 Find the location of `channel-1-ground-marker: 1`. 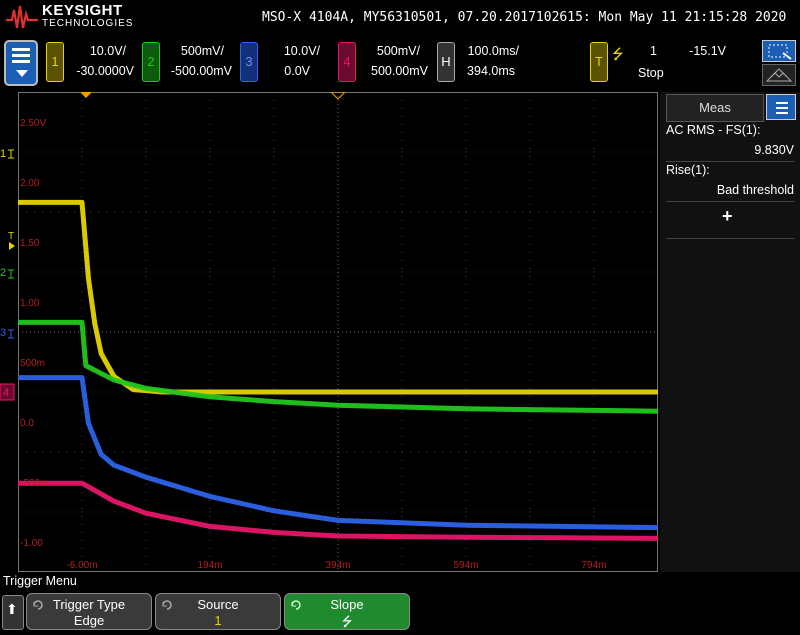

channel-1-ground-marker: 1 is located at coordinates (7, 154).